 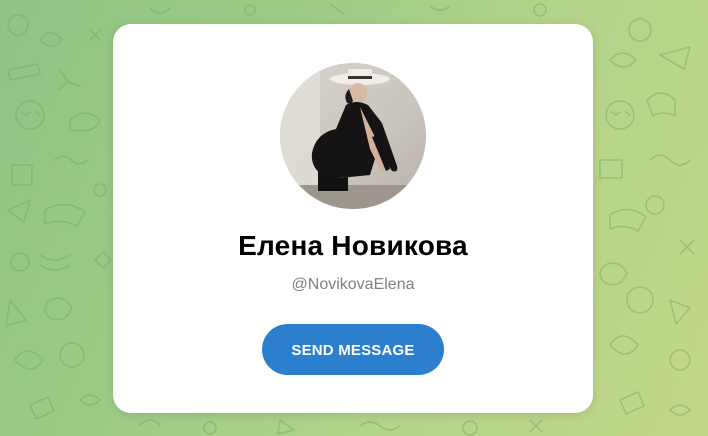 I want to click on profile-name: Елена Новикова, so click(x=353, y=245).